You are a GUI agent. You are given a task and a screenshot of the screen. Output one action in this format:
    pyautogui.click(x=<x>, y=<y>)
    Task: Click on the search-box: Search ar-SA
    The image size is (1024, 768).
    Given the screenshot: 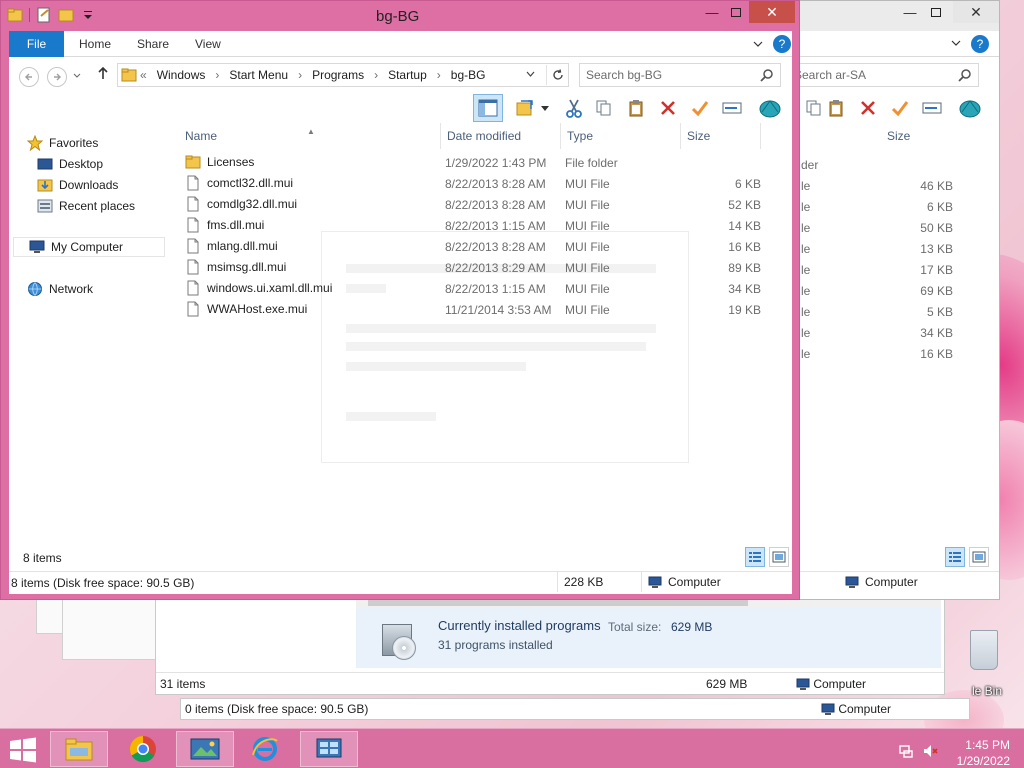 What is the action you would take?
    pyautogui.click(x=884, y=75)
    